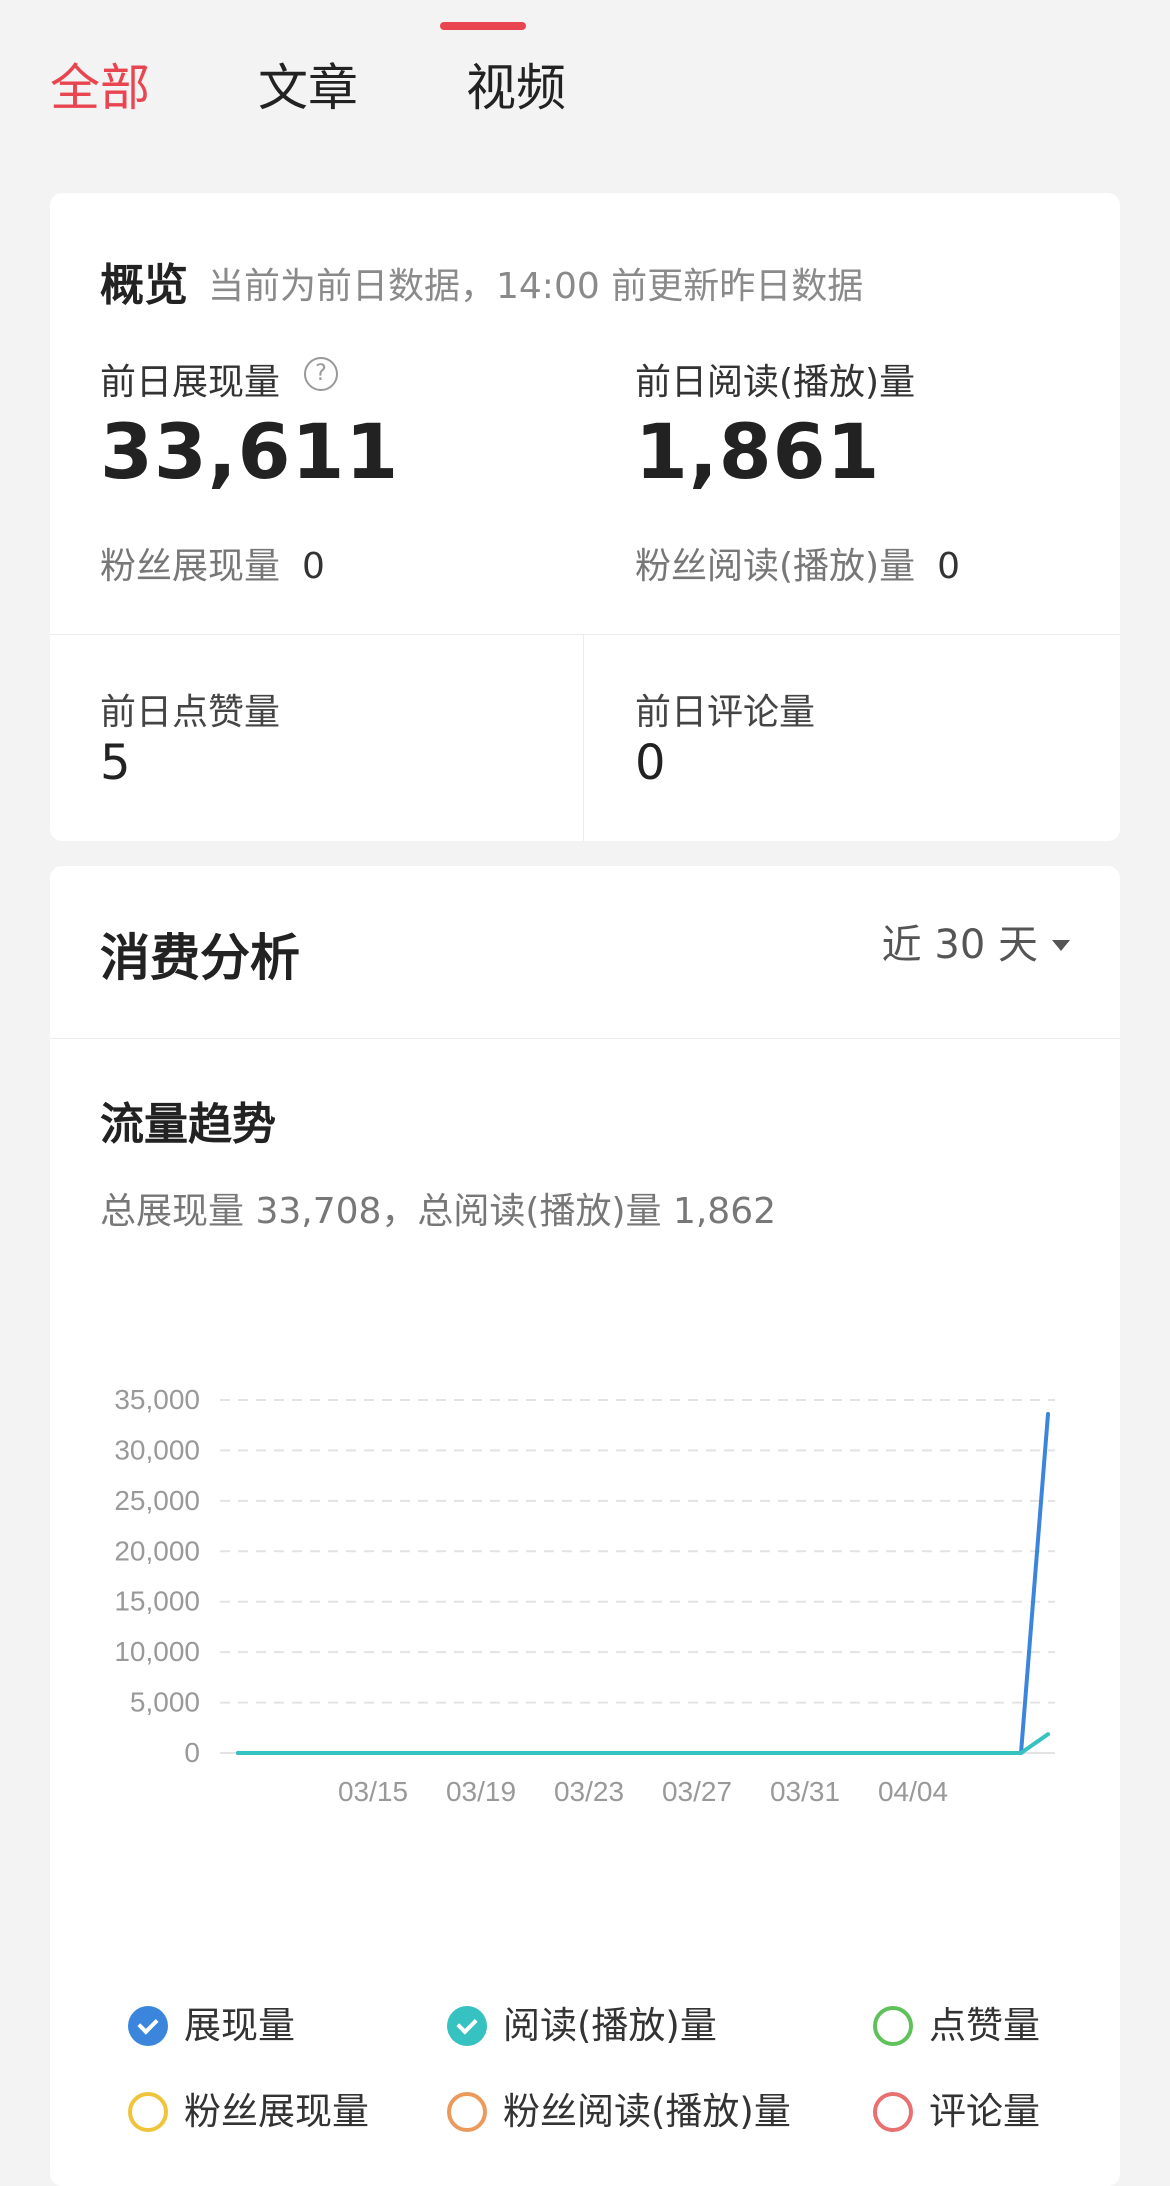  I want to click on analysis-title: 消费分析, so click(200, 958).